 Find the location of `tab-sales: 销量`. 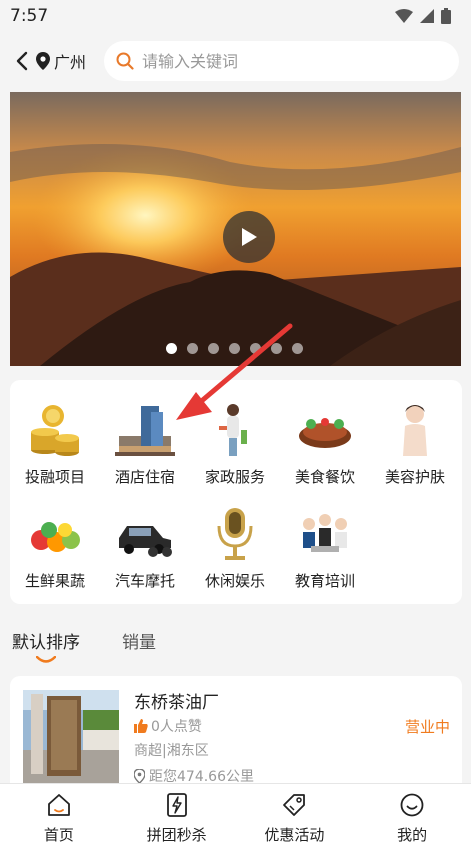

tab-sales: 销量 is located at coordinates (139, 640).